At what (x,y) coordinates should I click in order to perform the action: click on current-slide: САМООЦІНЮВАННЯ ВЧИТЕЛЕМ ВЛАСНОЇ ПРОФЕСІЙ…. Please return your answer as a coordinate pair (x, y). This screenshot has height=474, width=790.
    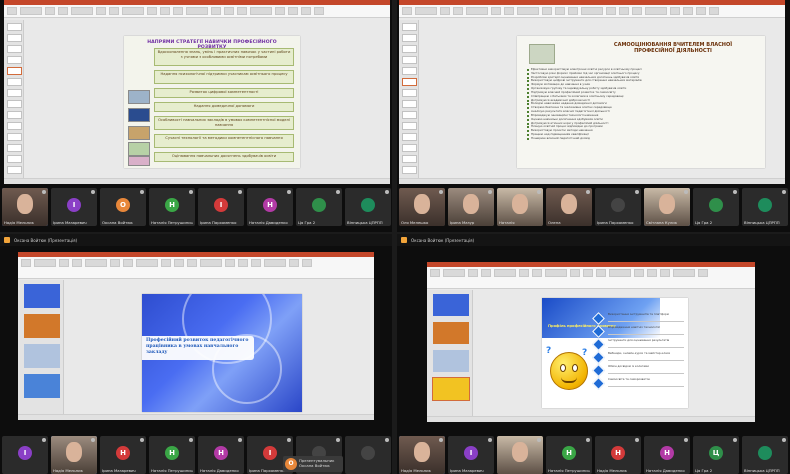
    Looking at the image, I should click on (641, 102).